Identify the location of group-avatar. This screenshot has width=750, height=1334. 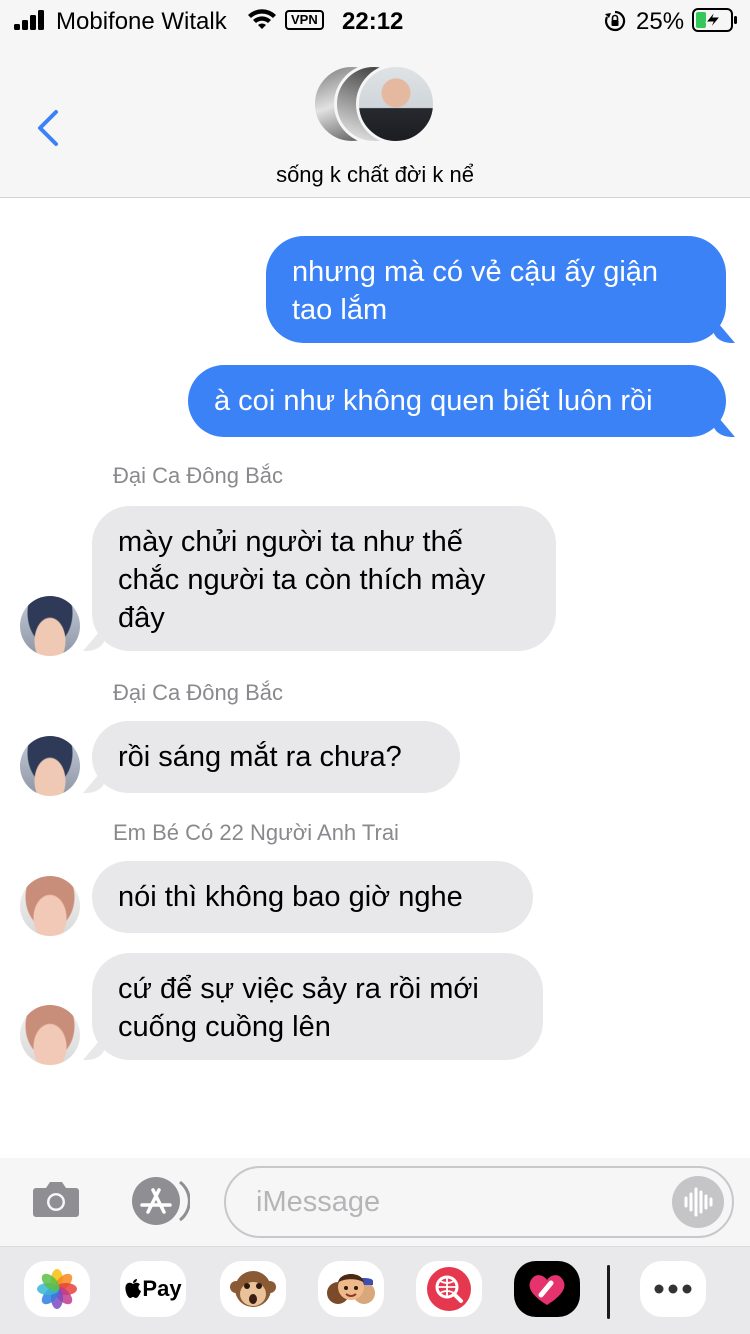
(376, 106).